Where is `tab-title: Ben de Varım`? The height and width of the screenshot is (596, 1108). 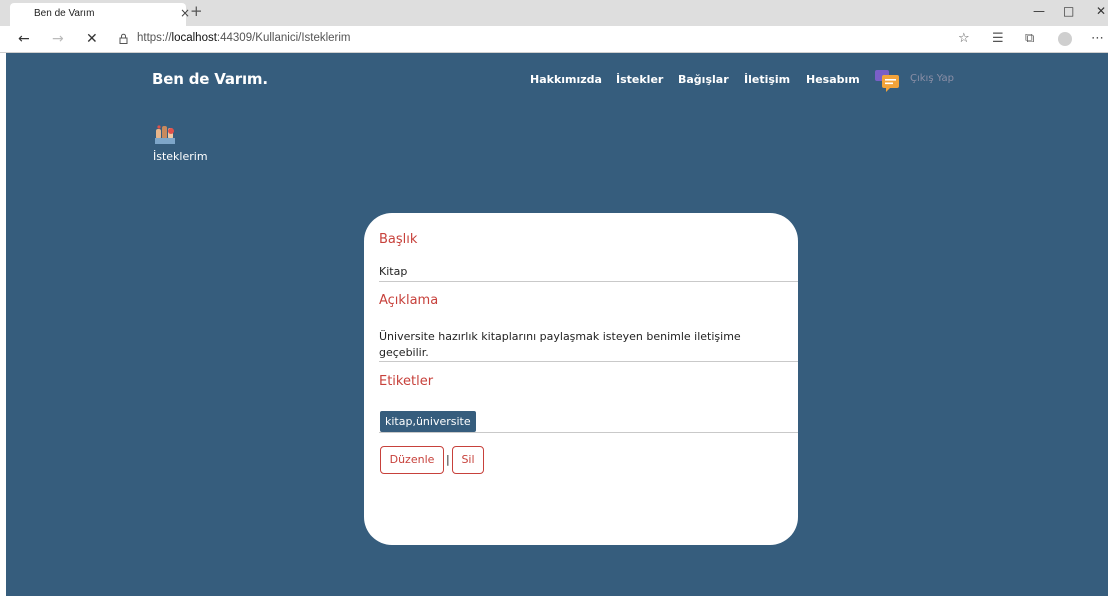
tab-title: Ben de Varım is located at coordinates (64, 13).